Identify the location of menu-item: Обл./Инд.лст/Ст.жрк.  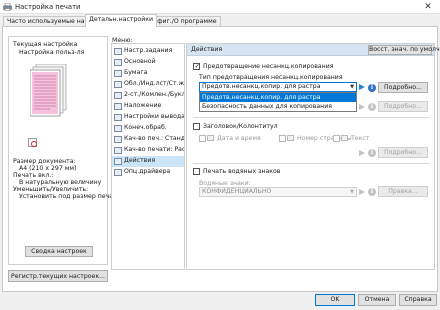
(148, 84).